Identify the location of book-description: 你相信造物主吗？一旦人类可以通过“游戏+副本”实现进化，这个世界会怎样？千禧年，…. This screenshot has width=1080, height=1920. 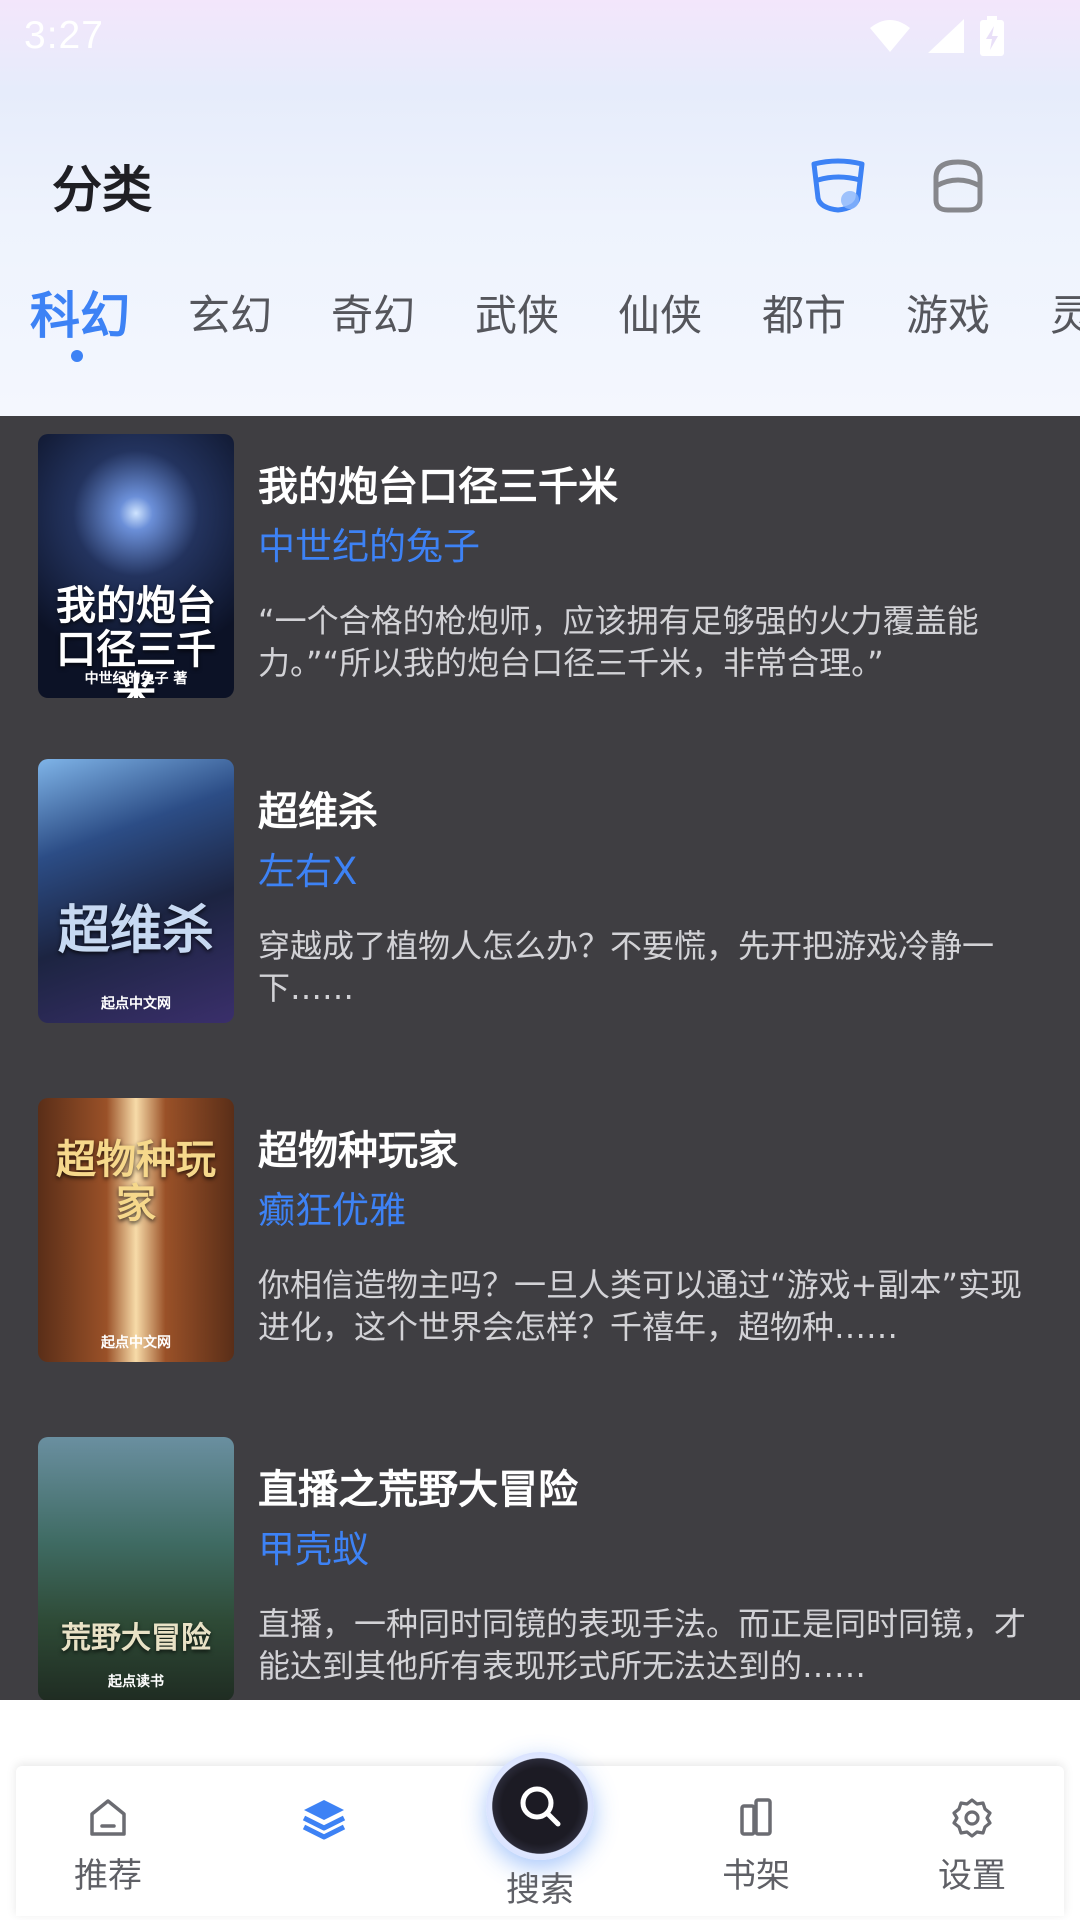
(640, 1306).